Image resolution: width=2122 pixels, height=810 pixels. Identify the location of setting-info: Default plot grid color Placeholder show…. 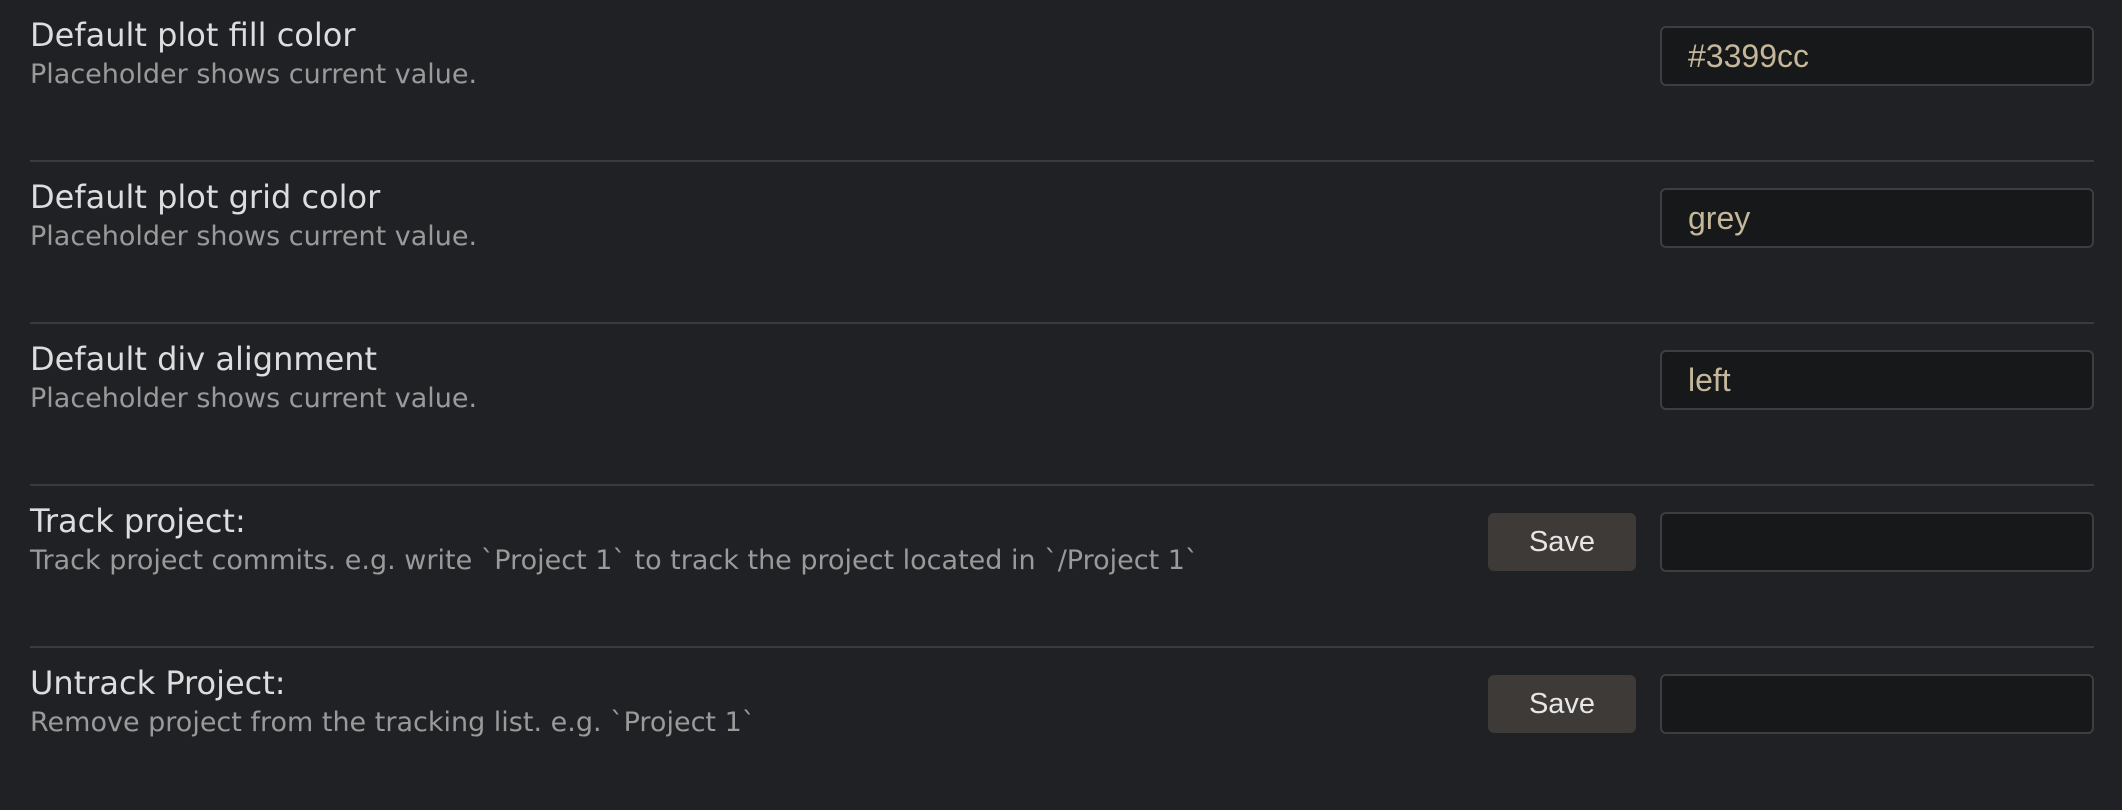
(253, 216).